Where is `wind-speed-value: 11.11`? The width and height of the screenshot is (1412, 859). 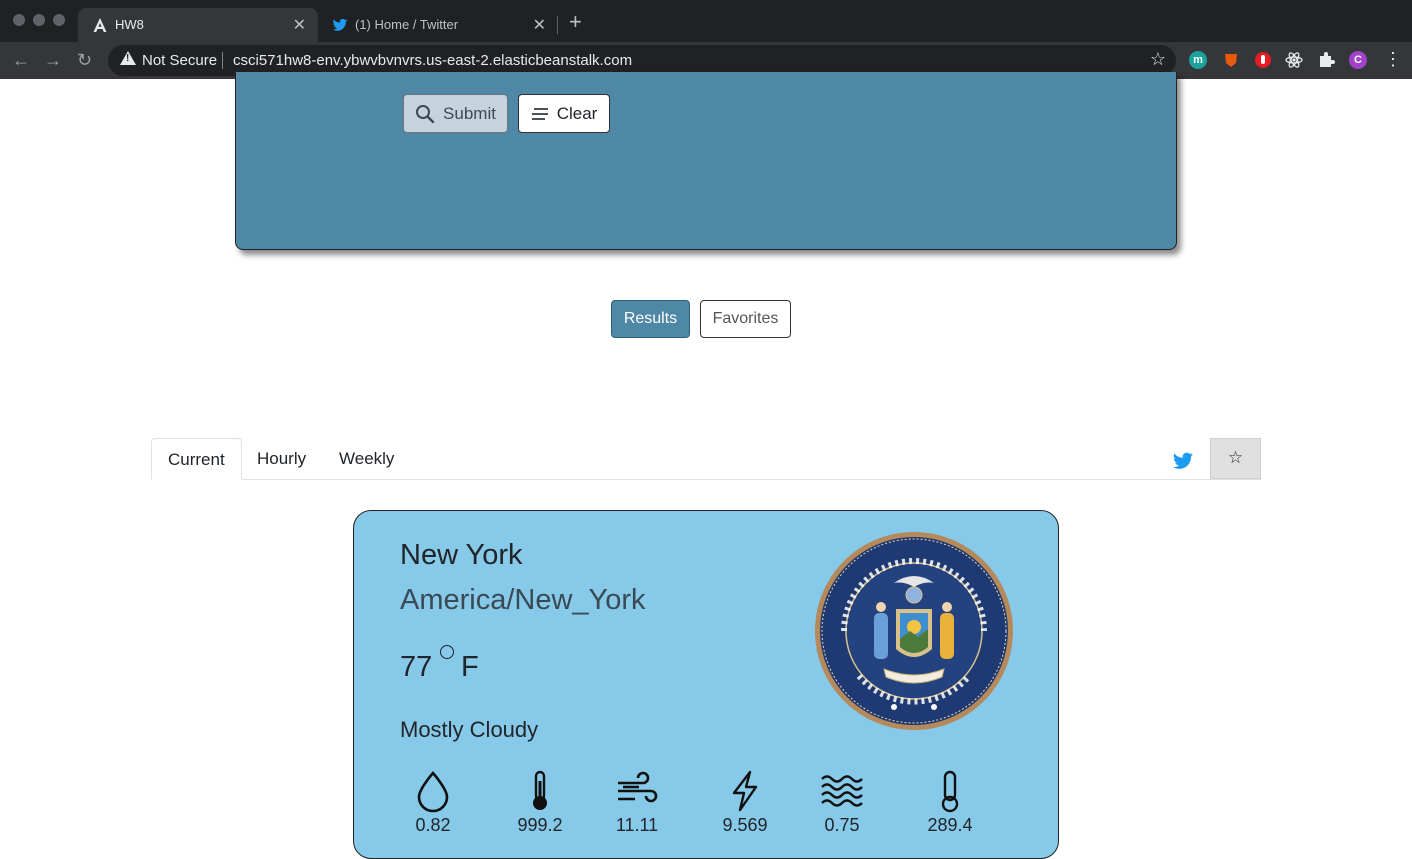
wind-speed-value: 11.11 is located at coordinates (637, 825).